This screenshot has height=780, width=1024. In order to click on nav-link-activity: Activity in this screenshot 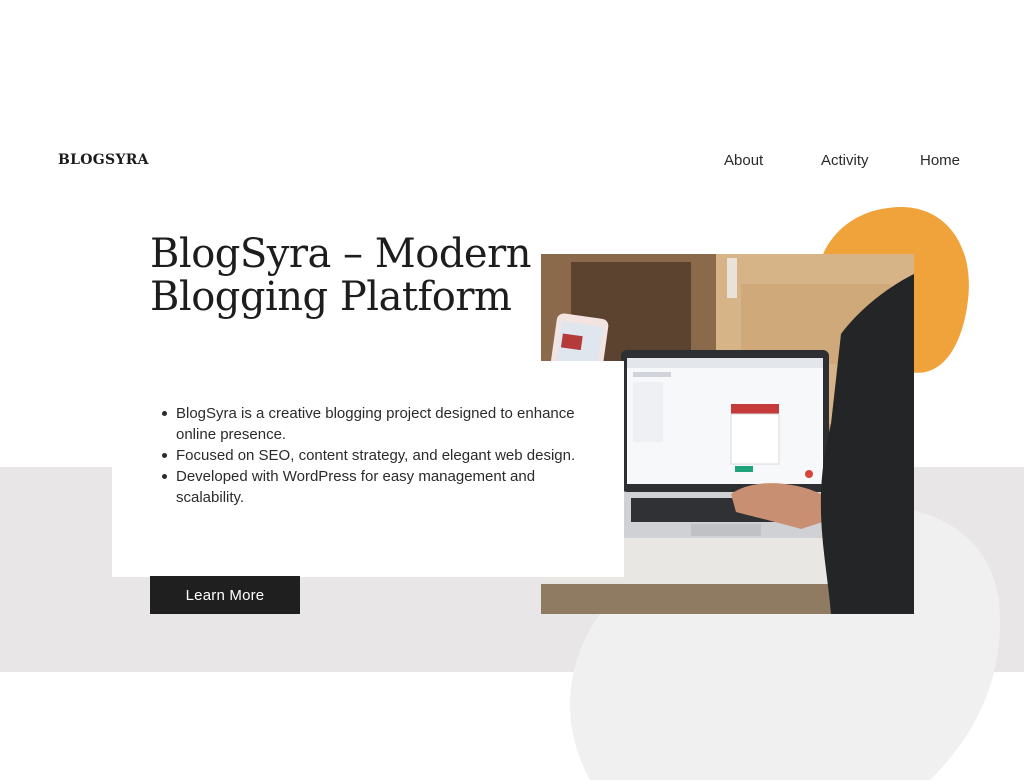, I will do `click(845, 160)`.